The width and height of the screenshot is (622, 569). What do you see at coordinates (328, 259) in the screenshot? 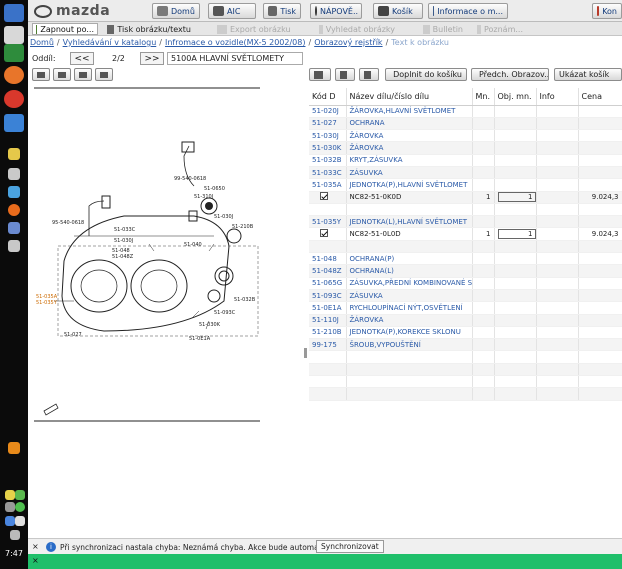
I see `part-code-cell: 51-048` at bounding box center [328, 259].